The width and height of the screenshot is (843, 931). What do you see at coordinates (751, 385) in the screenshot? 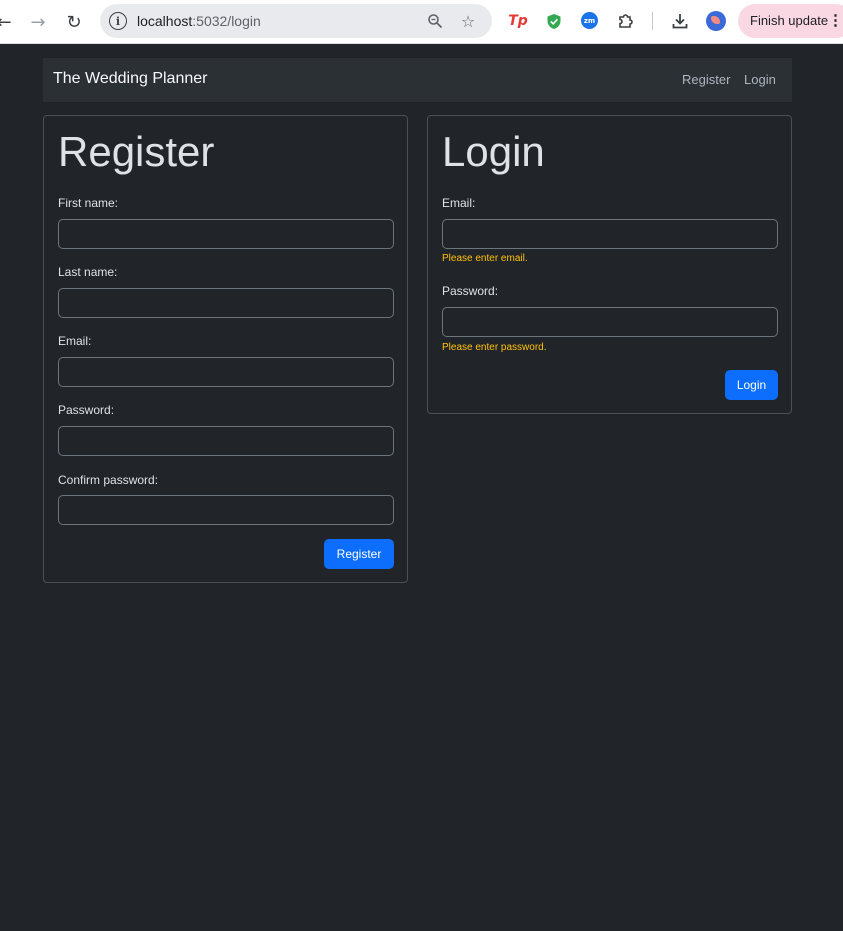
I see `login-submit-button: Login` at bounding box center [751, 385].